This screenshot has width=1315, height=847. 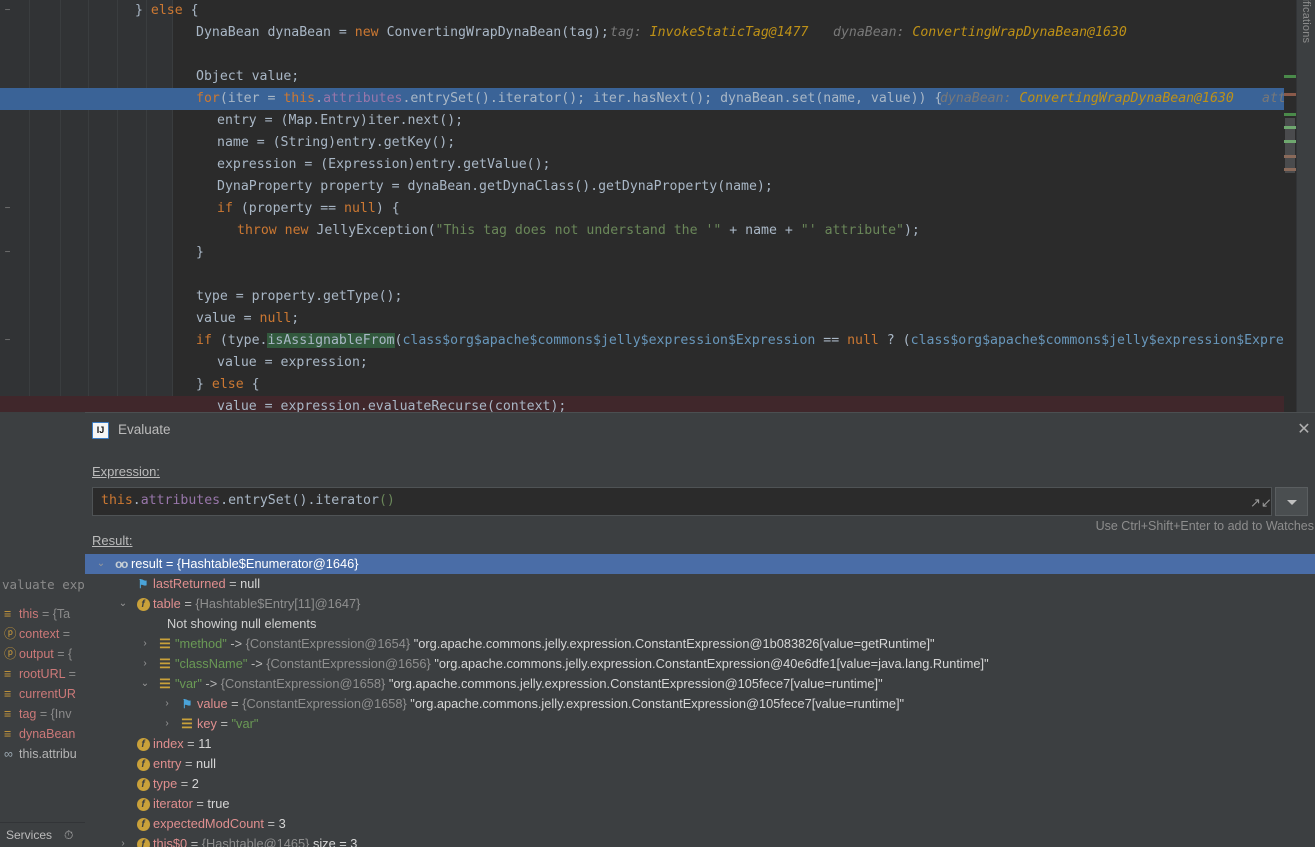 I want to click on dialog-title-bar: IJ Evaluate ✕, so click(x=700, y=430).